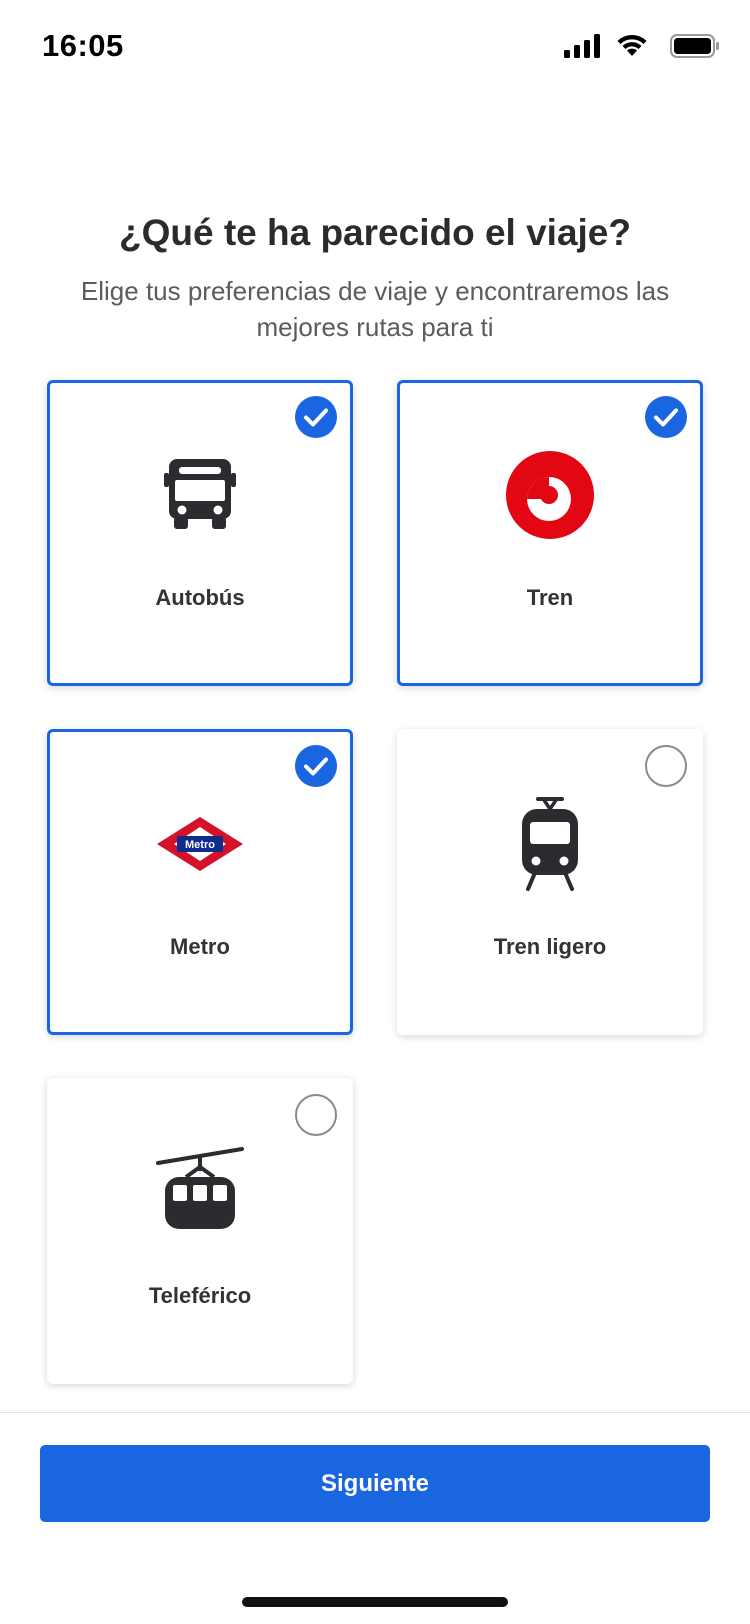 Image resolution: width=750 pixels, height=1624 pixels. Describe the element at coordinates (632, 45) in the screenshot. I see `wifi-icon` at that location.